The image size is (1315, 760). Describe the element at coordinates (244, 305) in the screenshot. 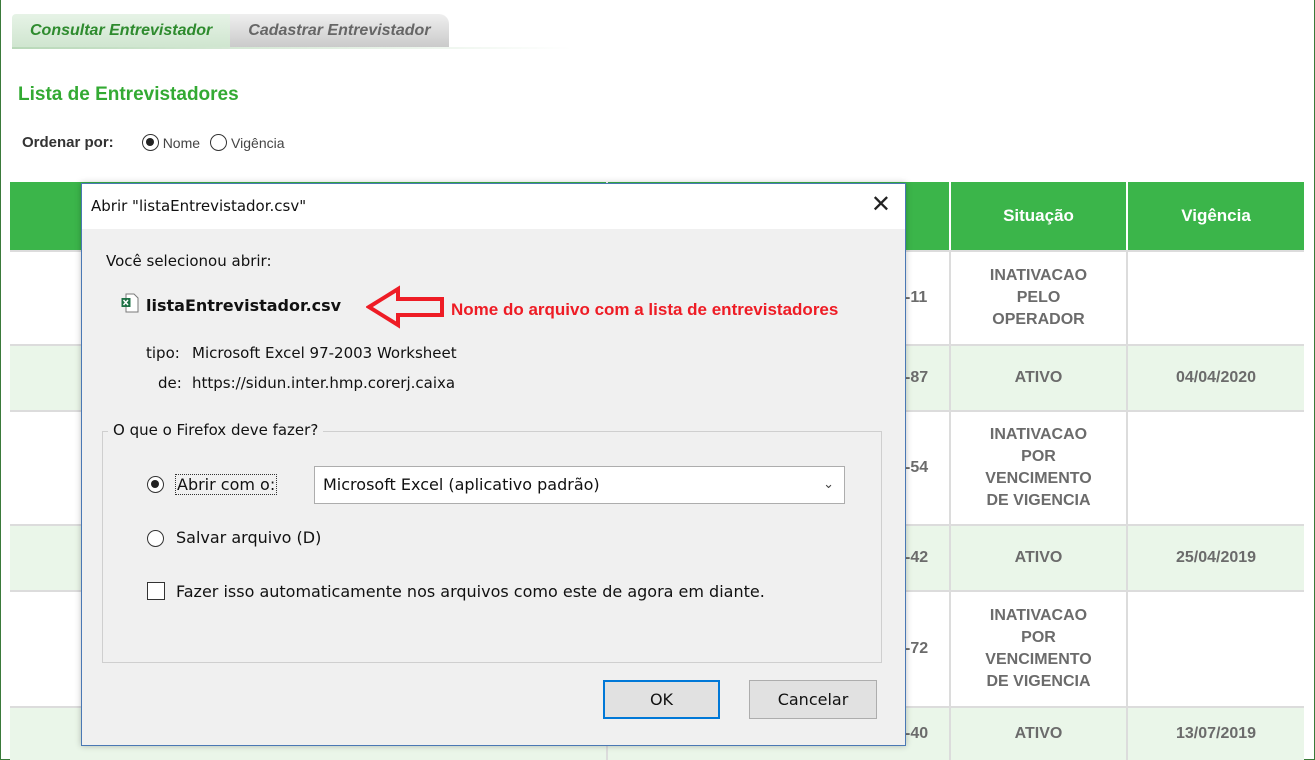

I see `file-name: listaEntrevistador.csv` at that location.